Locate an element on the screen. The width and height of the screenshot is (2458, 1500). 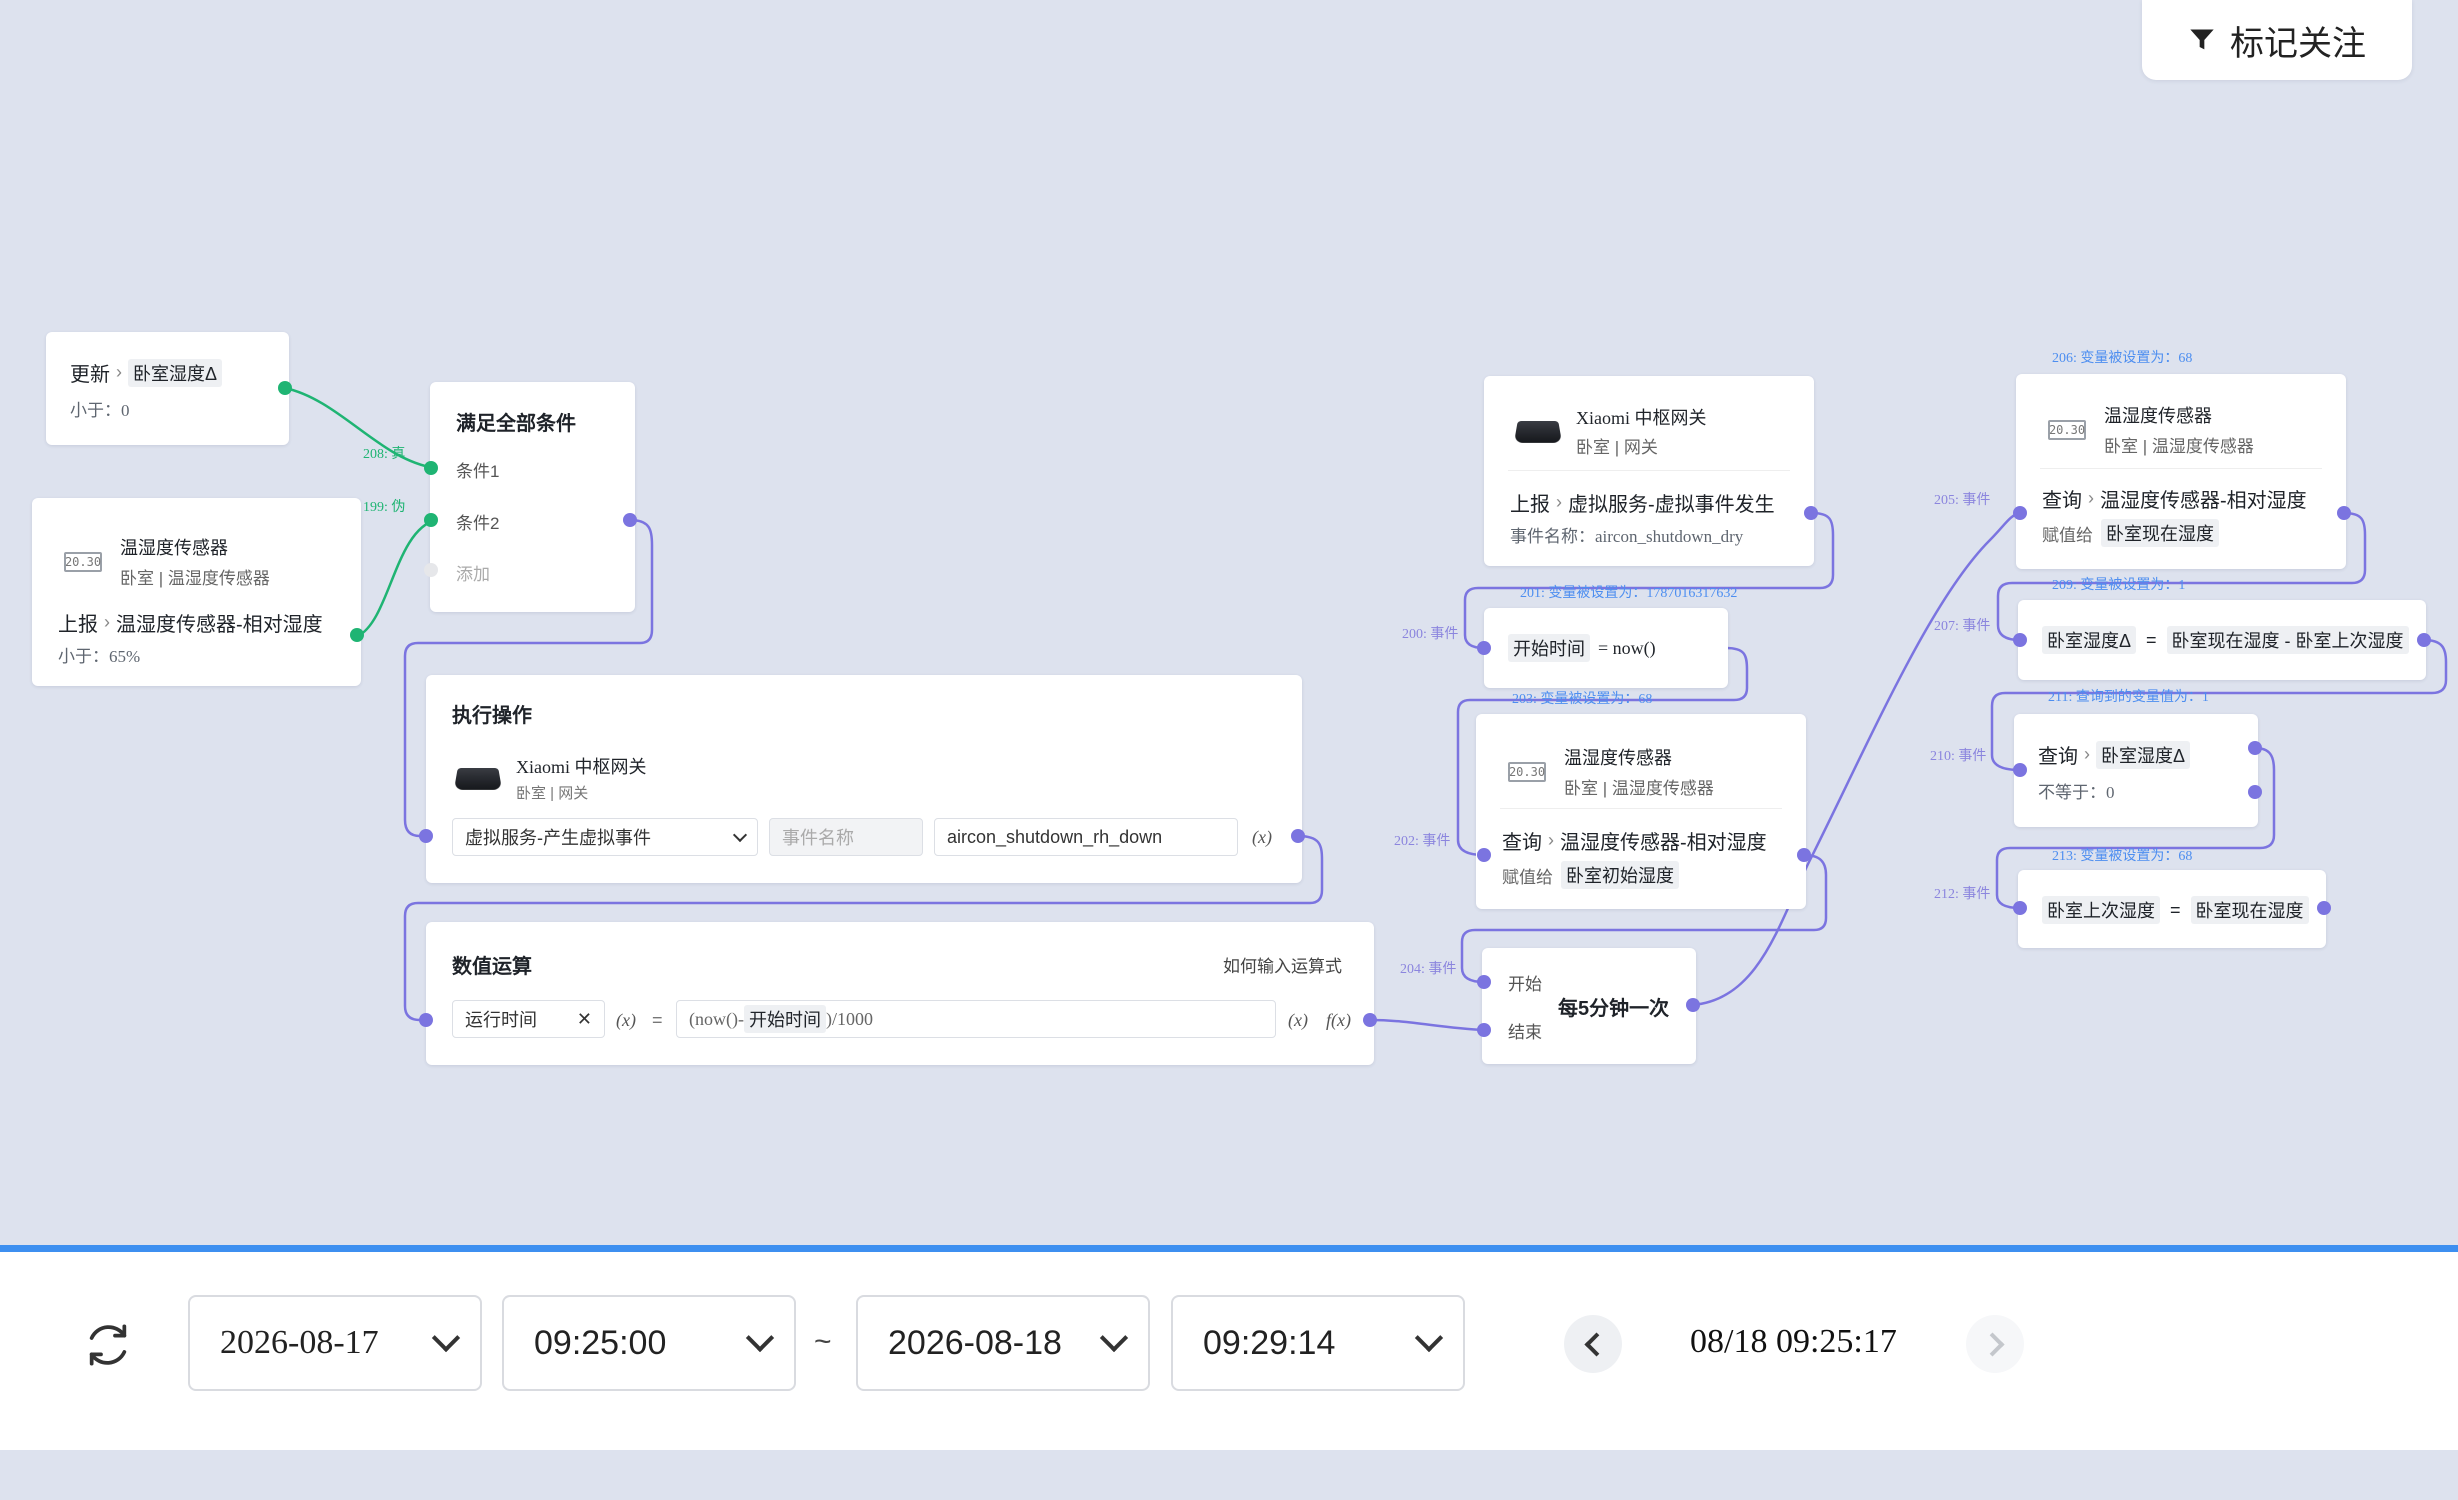
end-time-select: 09:29:14 is located at coordinates (1318, 1343).